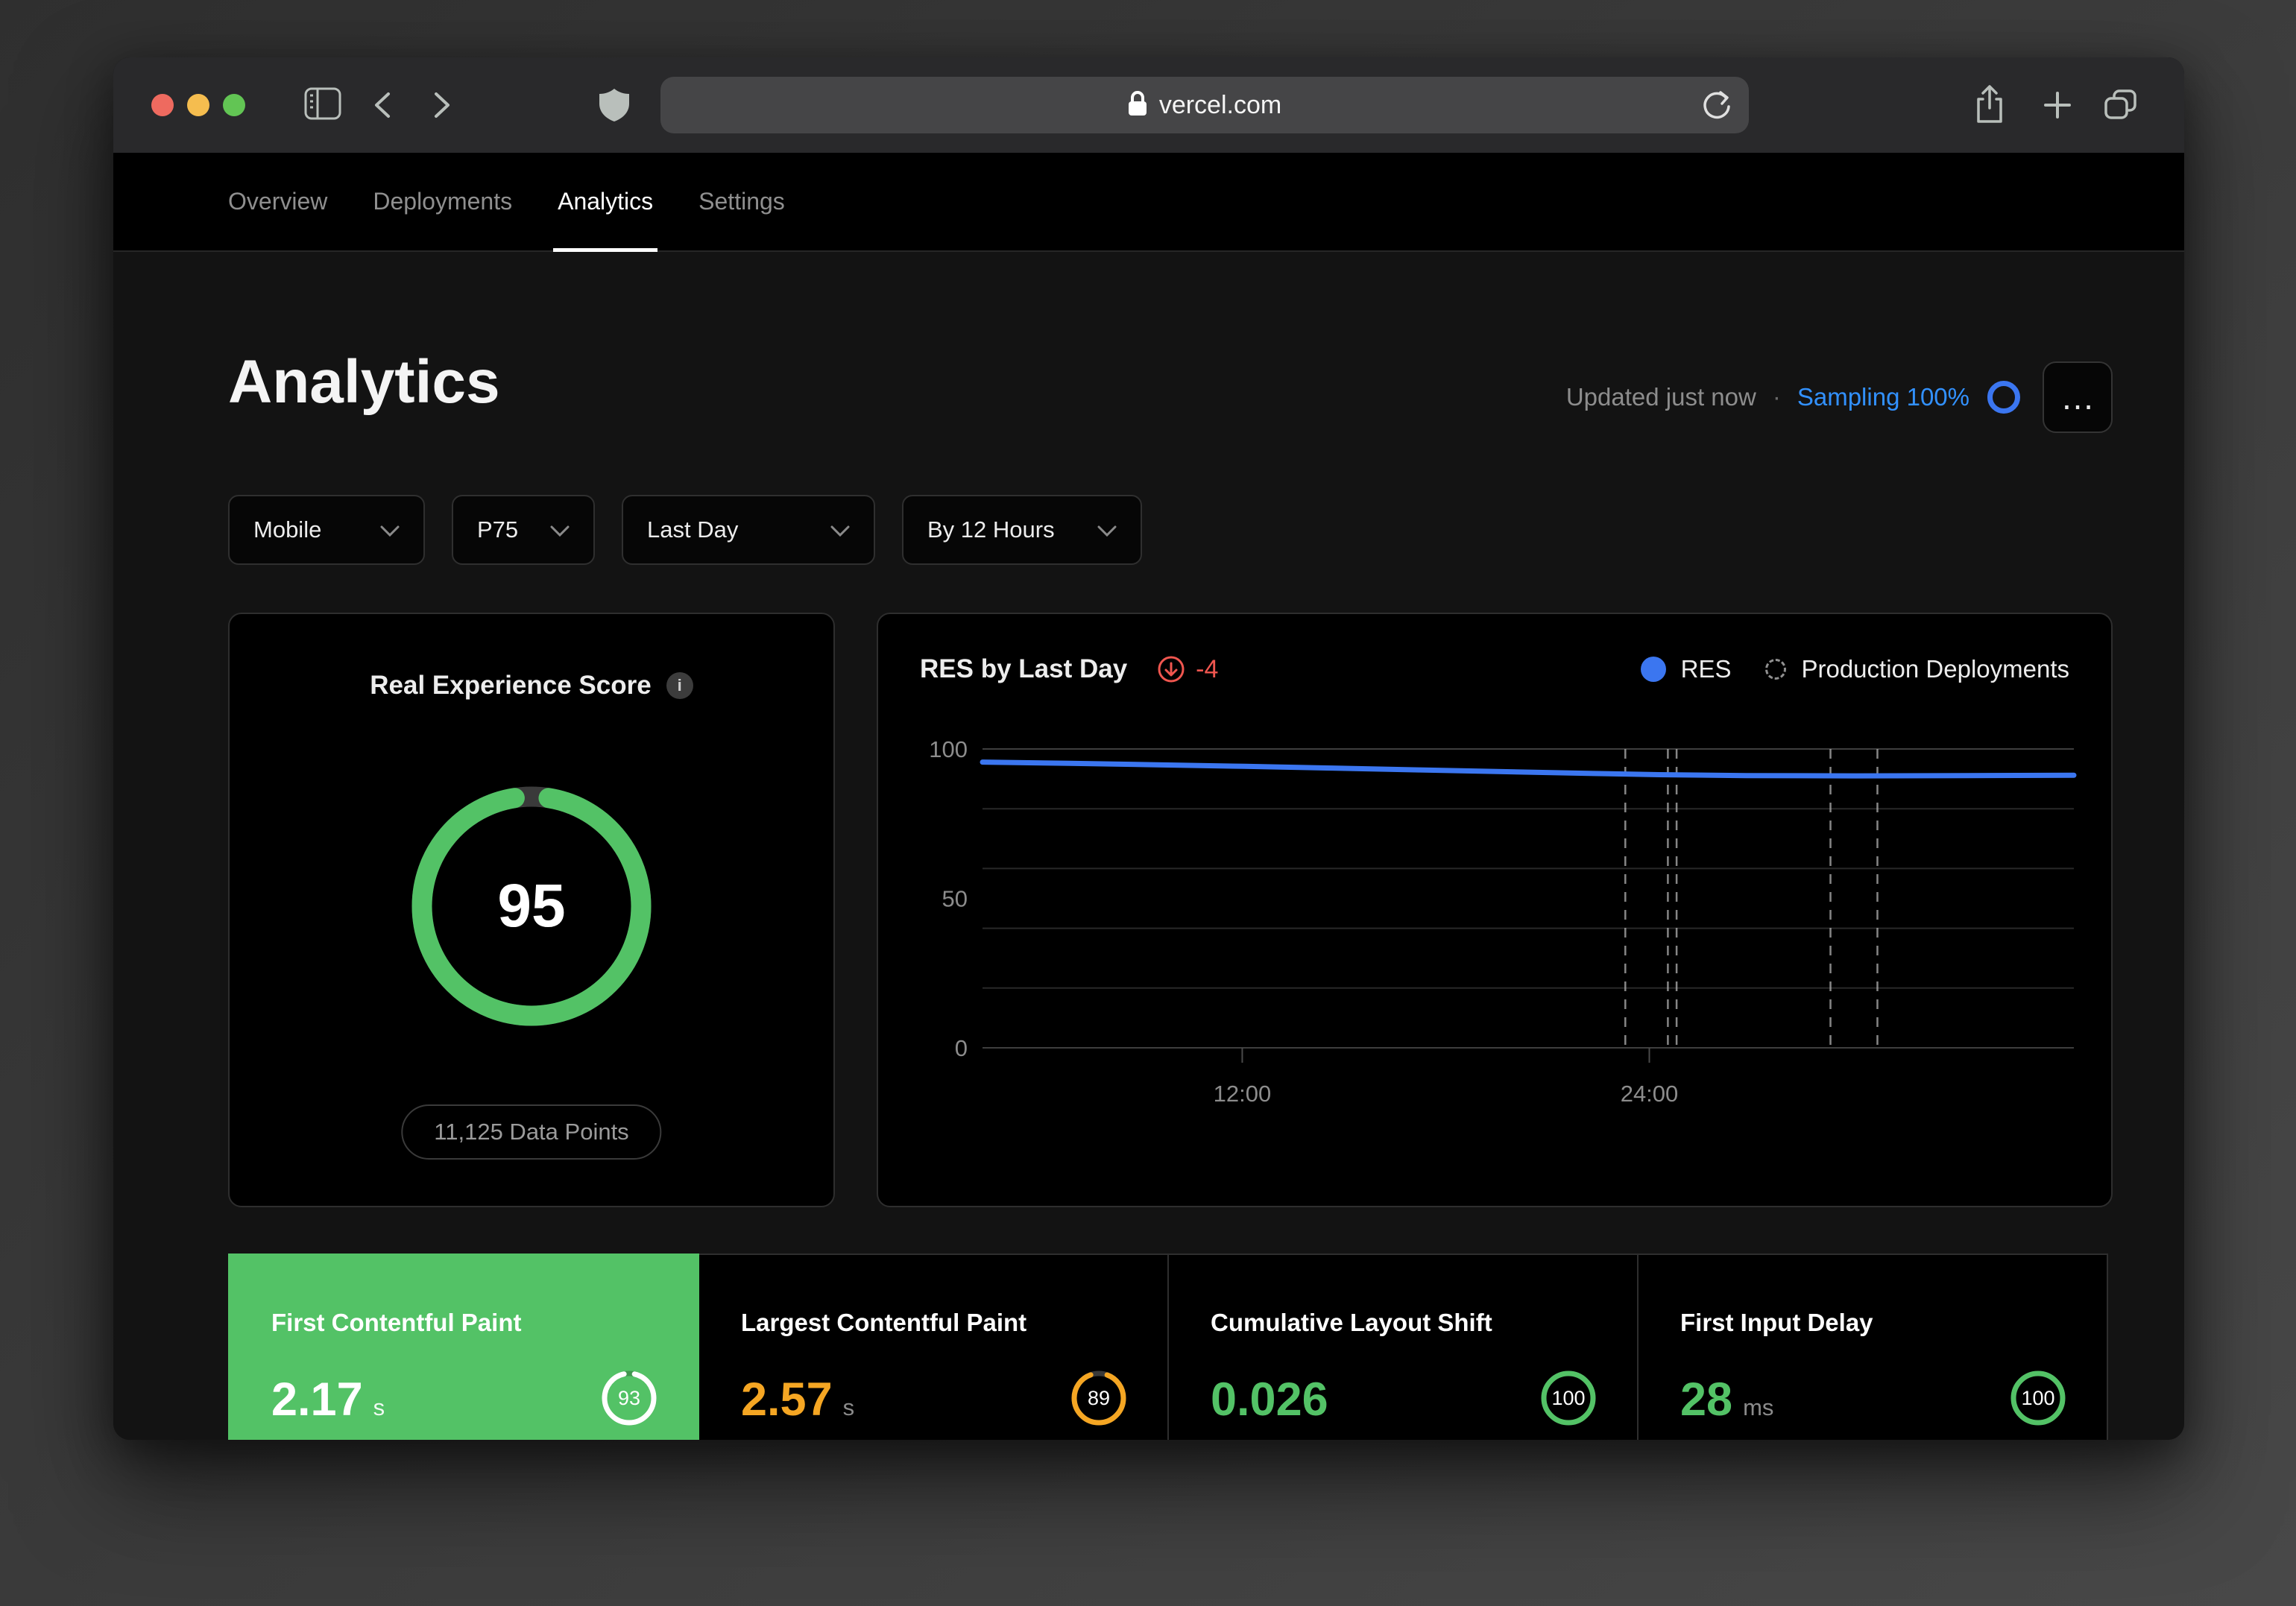 This screenshot has width=2296, height=1606. Describe the element at coordinates (1269, 1399) in the screenshot. I see `metric-value: 0.026` at that location.